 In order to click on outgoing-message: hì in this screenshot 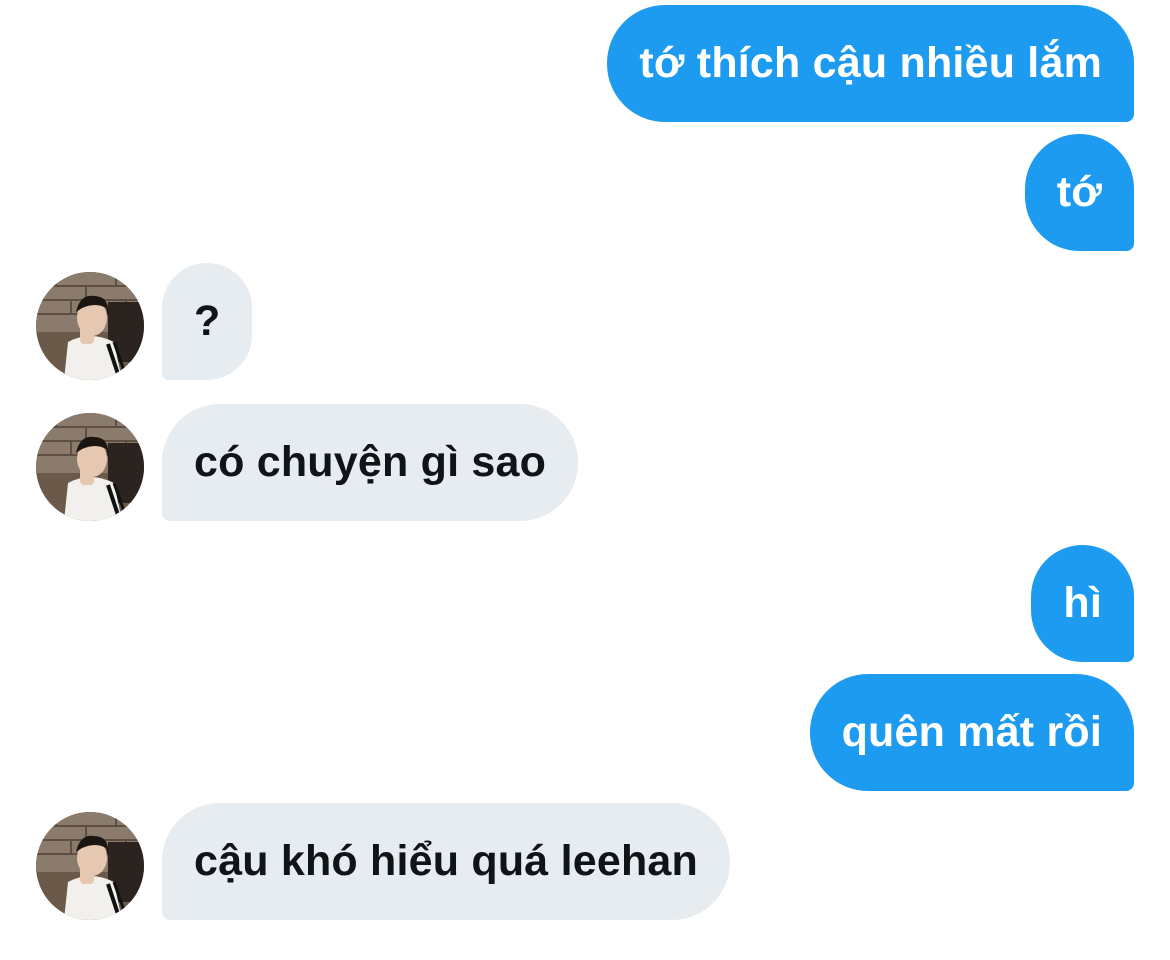, I will do `click(1082, 603)`.